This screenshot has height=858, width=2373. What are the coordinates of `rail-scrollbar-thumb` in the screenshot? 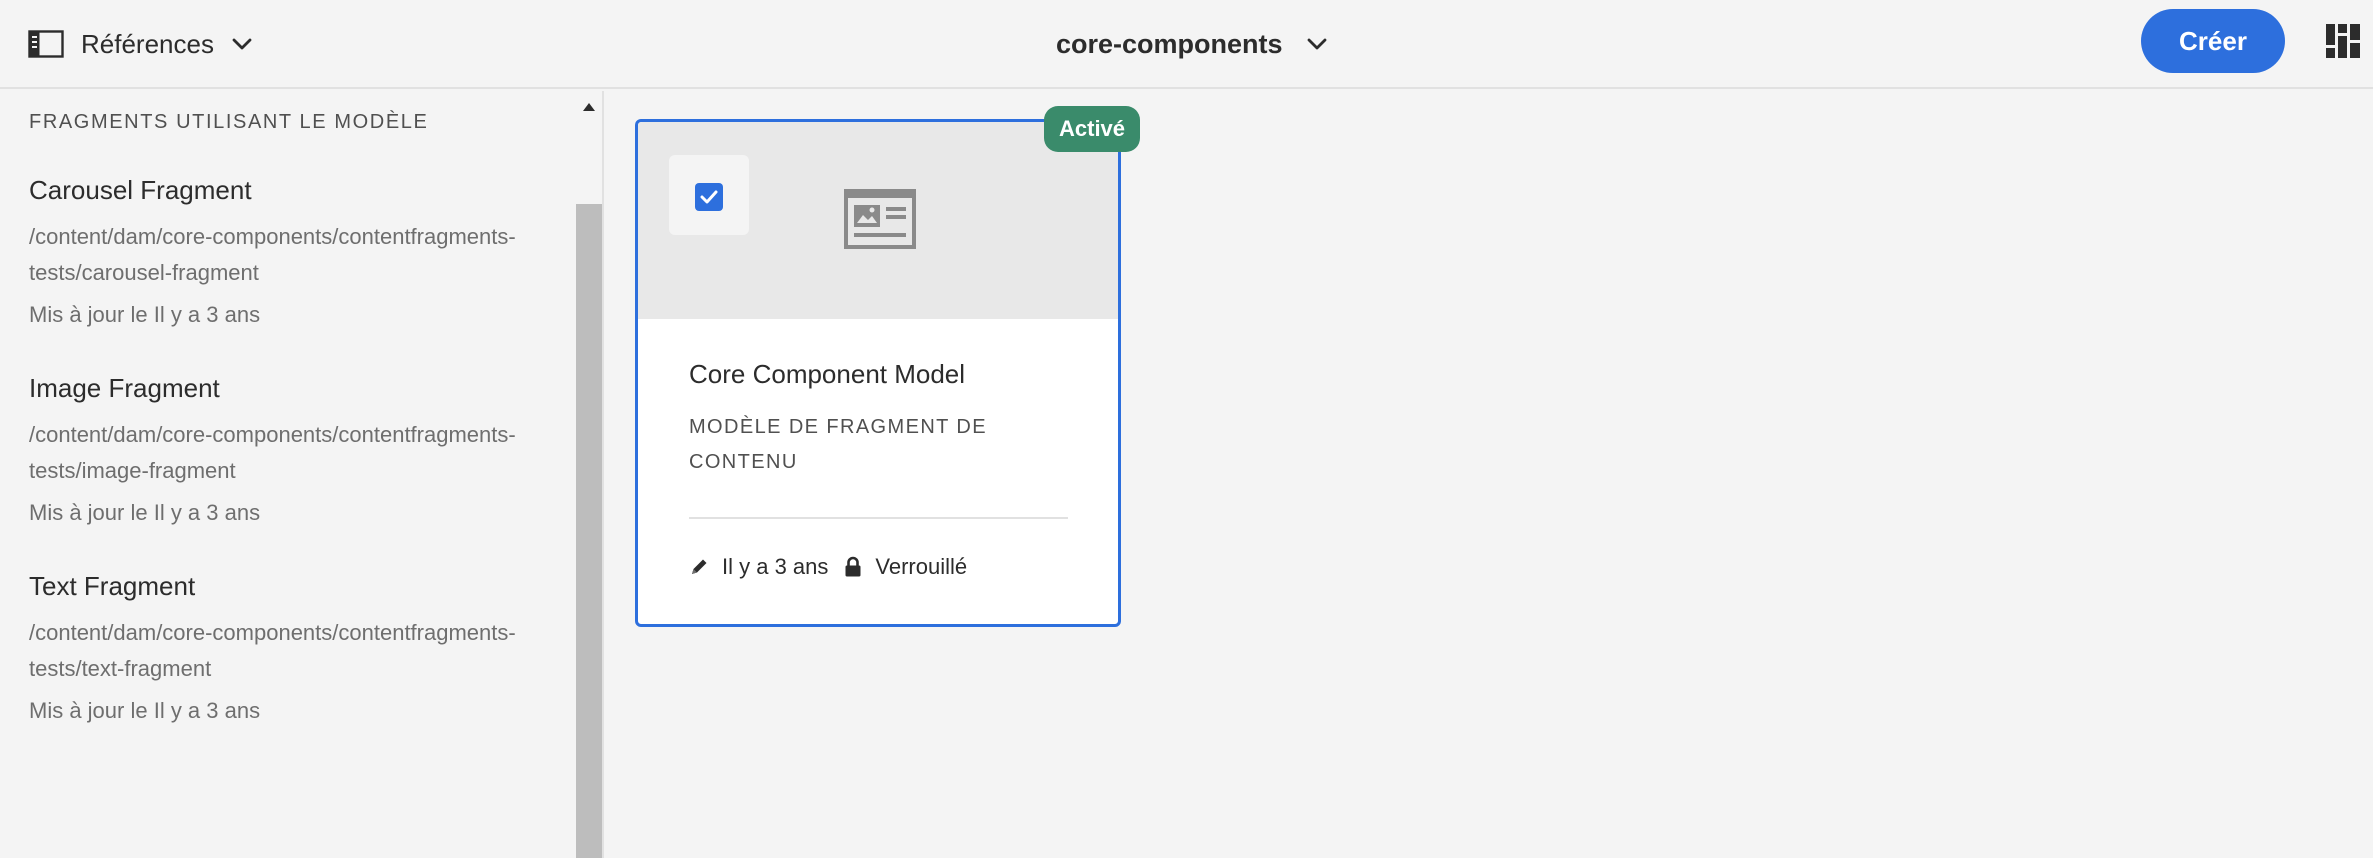 It's located at (589, 531).